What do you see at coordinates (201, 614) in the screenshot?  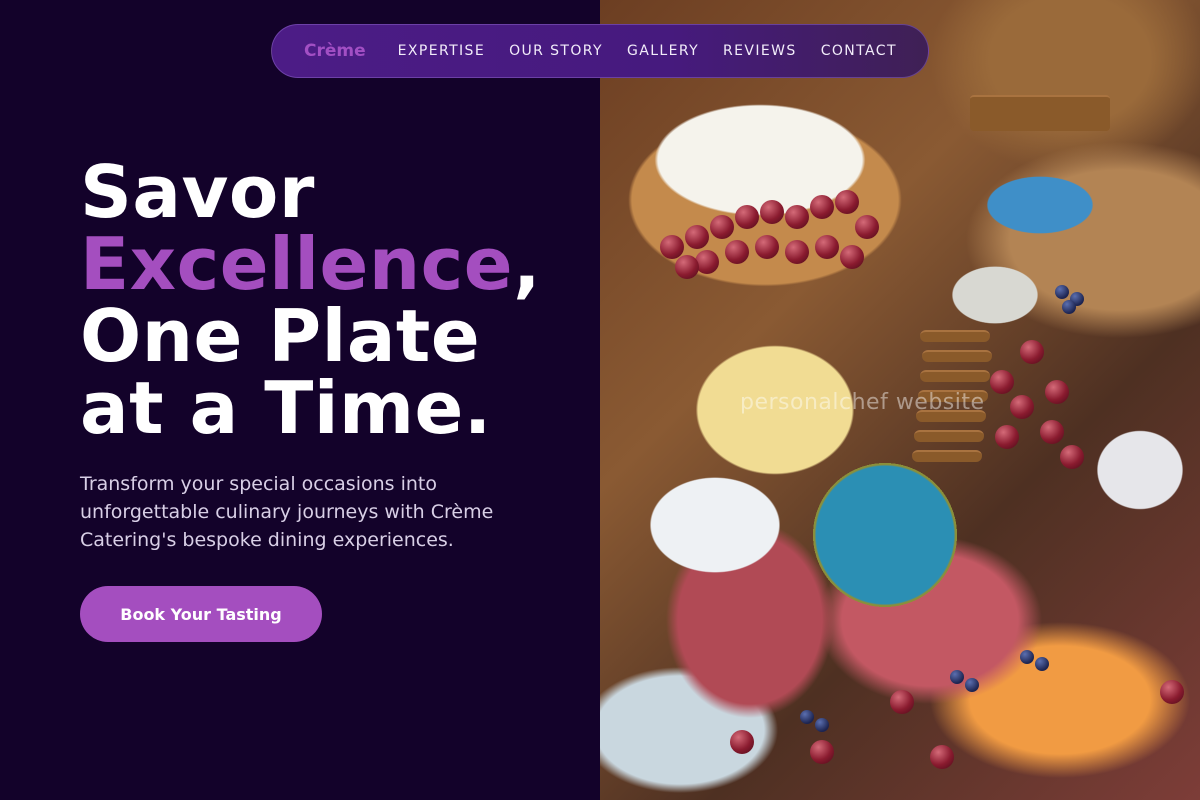 I see `book-tasting-button: Book Your Tasting` at bounding box center [201, 614].